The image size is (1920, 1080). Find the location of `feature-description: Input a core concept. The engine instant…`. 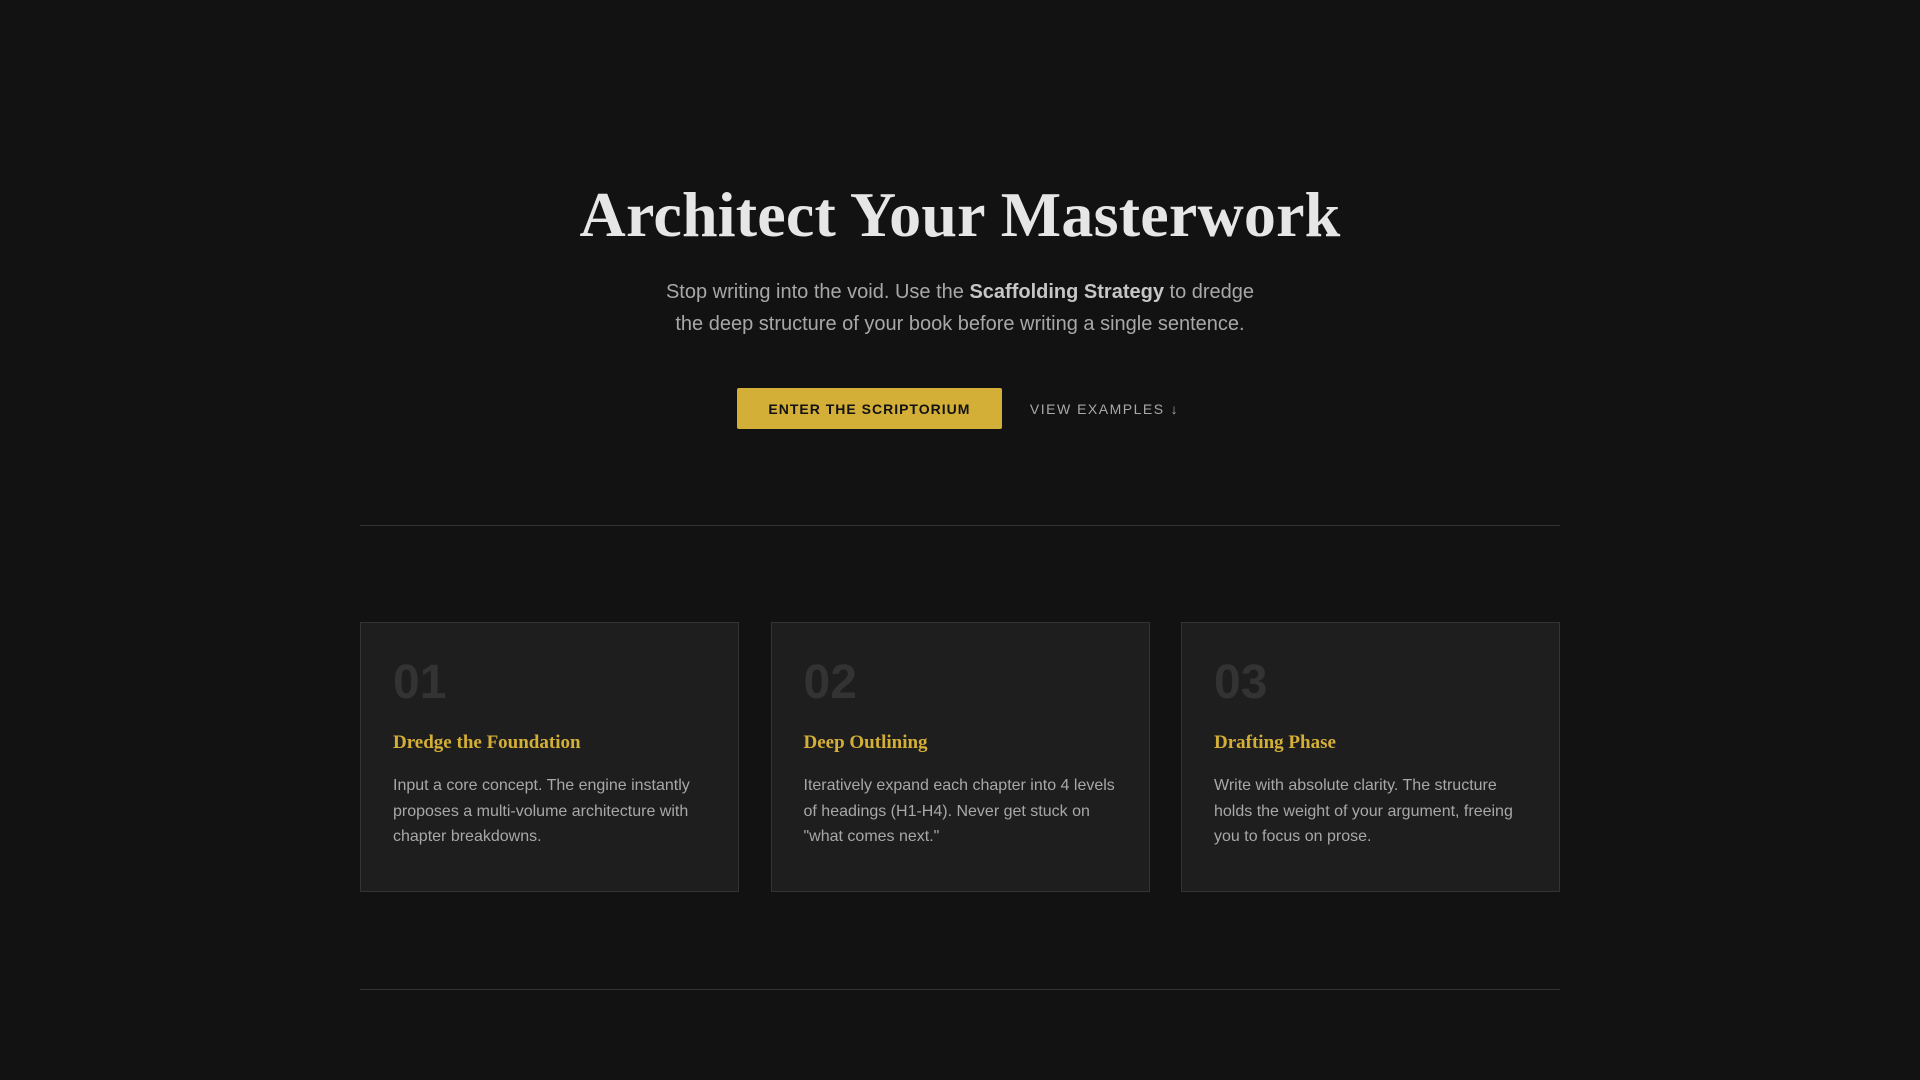

feature-description: Input a core concept. The engine instant… is located at coordinates (541, 811).